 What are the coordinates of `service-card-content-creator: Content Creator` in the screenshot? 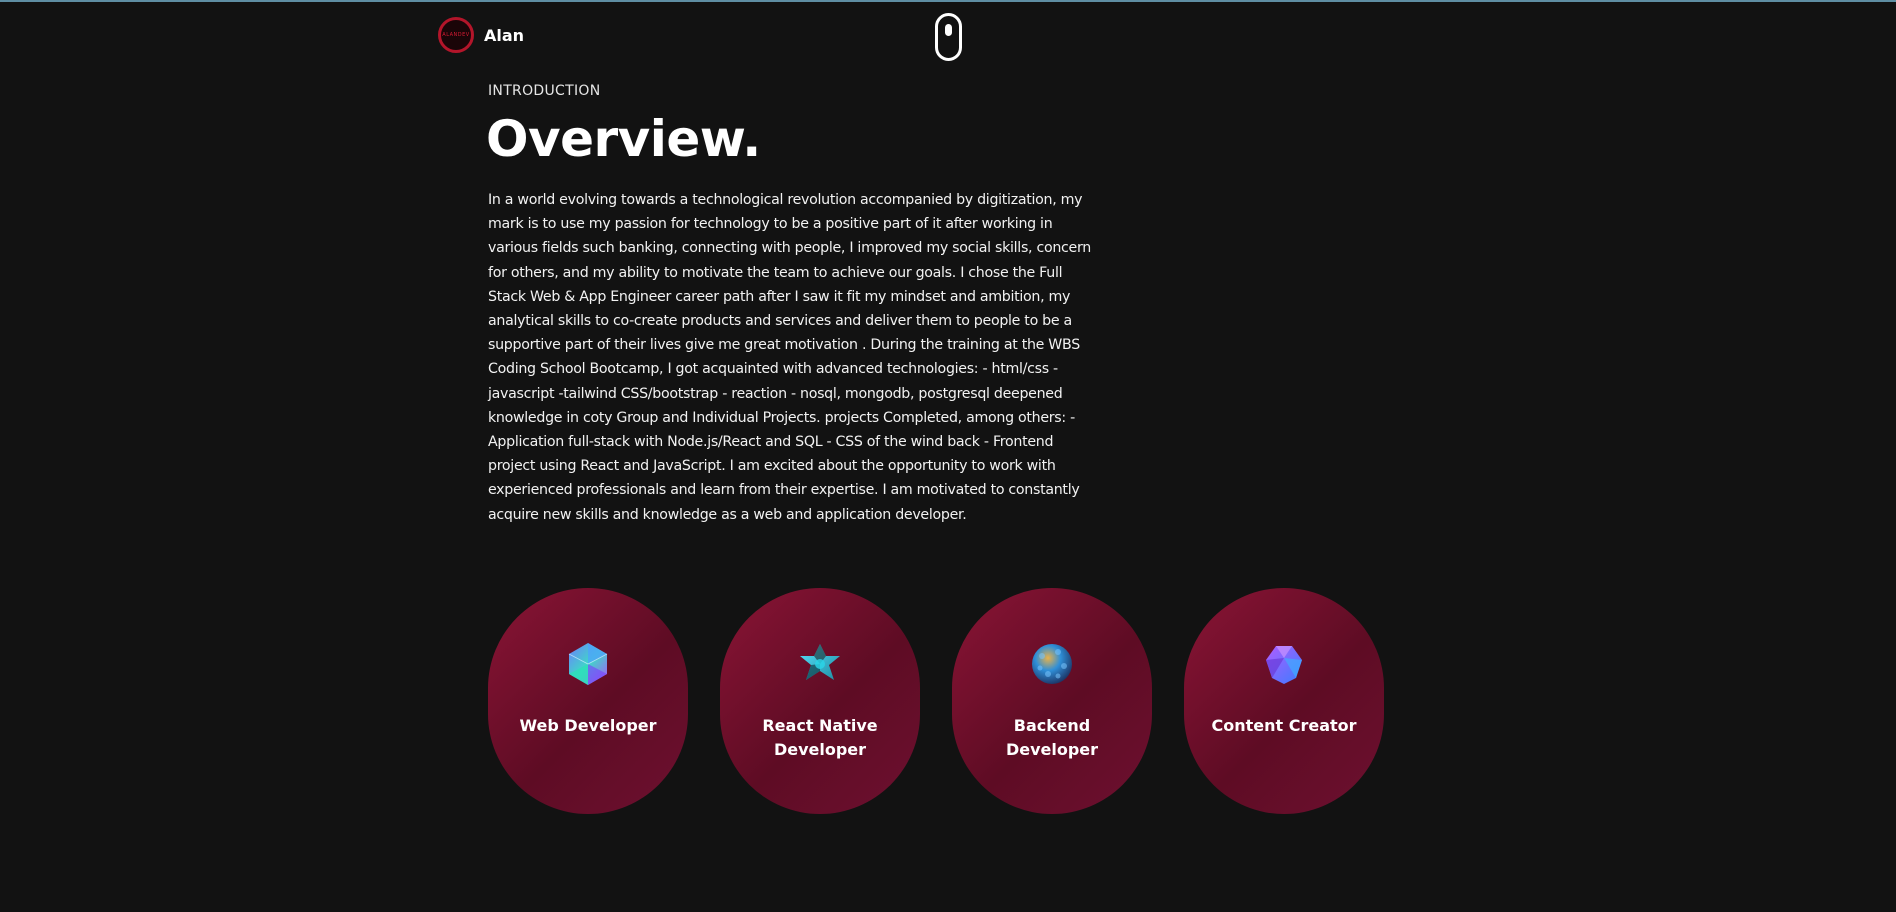 It's located at (1284, 701).